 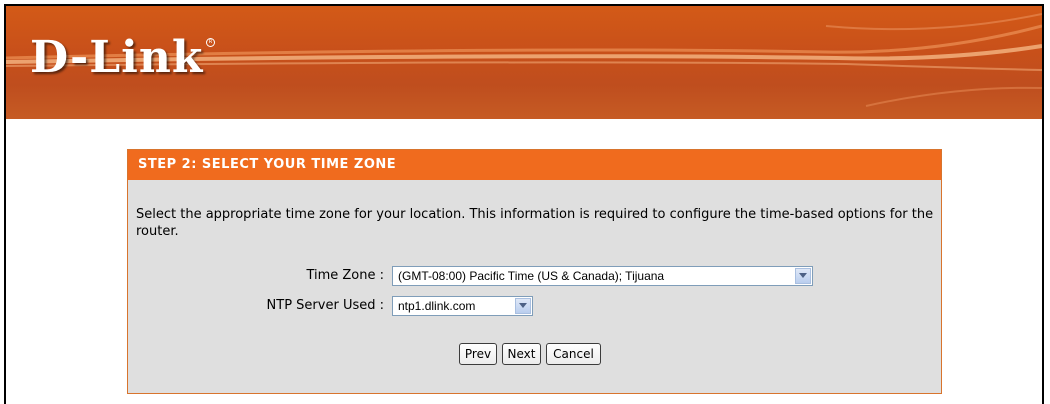 I want to click on dlink-logo: D-Link, so click(x=117, y=57).